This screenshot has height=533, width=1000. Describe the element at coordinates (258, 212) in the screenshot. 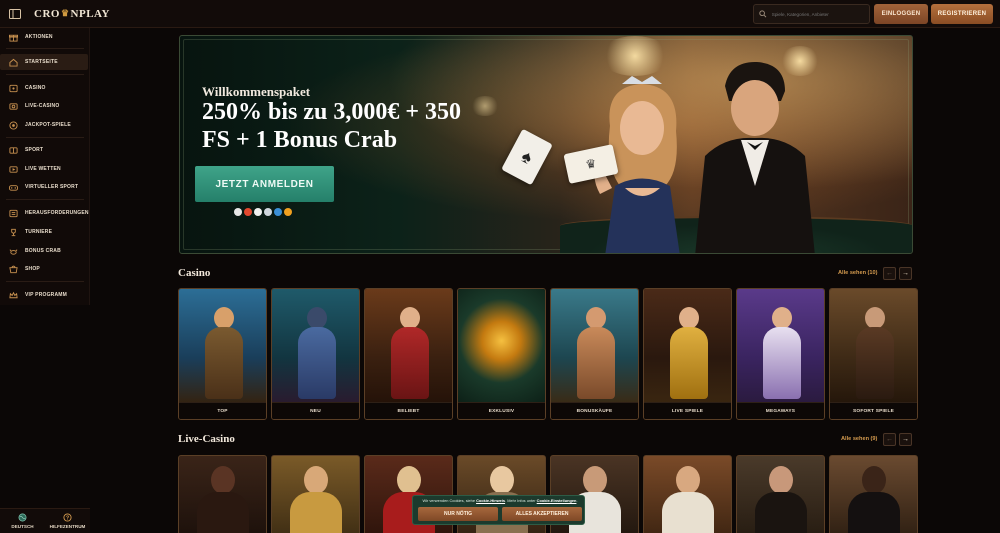

I see `payment-bank-icon` at that location.